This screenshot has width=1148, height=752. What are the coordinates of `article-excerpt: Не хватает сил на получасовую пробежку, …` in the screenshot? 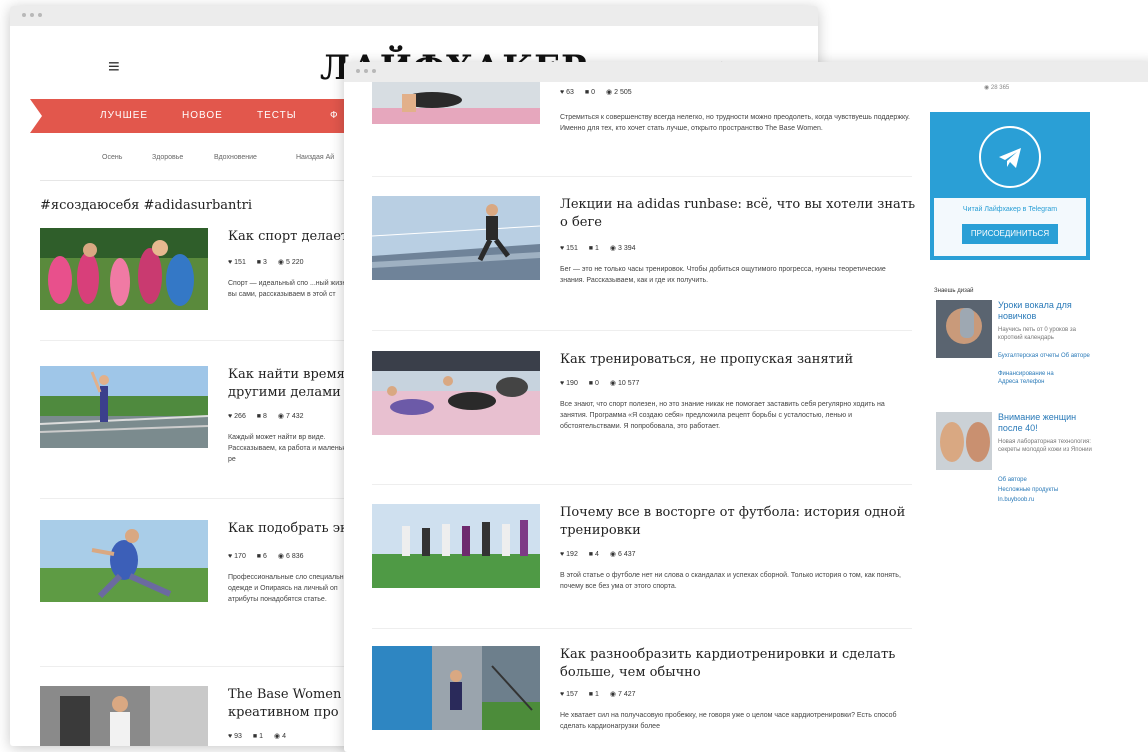 It's located at (728, 721).